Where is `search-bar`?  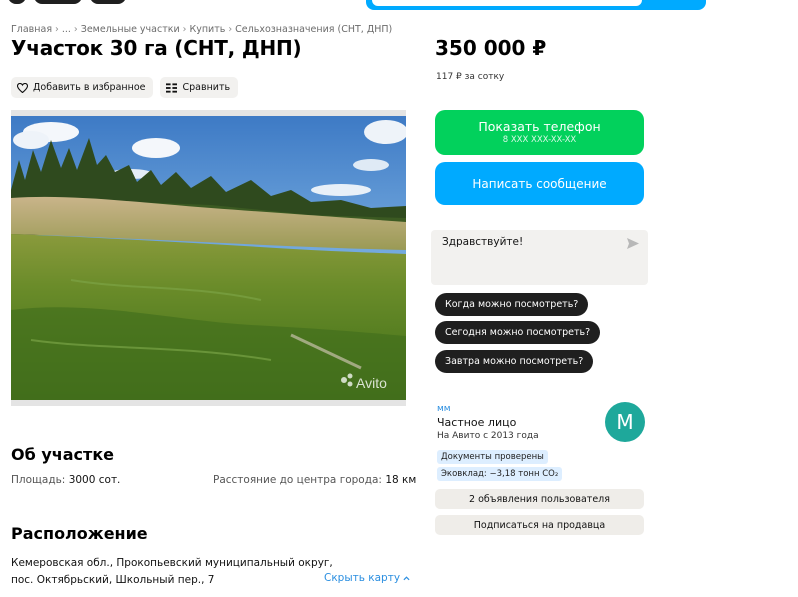 search-bar is located at coordinates (536, 5).